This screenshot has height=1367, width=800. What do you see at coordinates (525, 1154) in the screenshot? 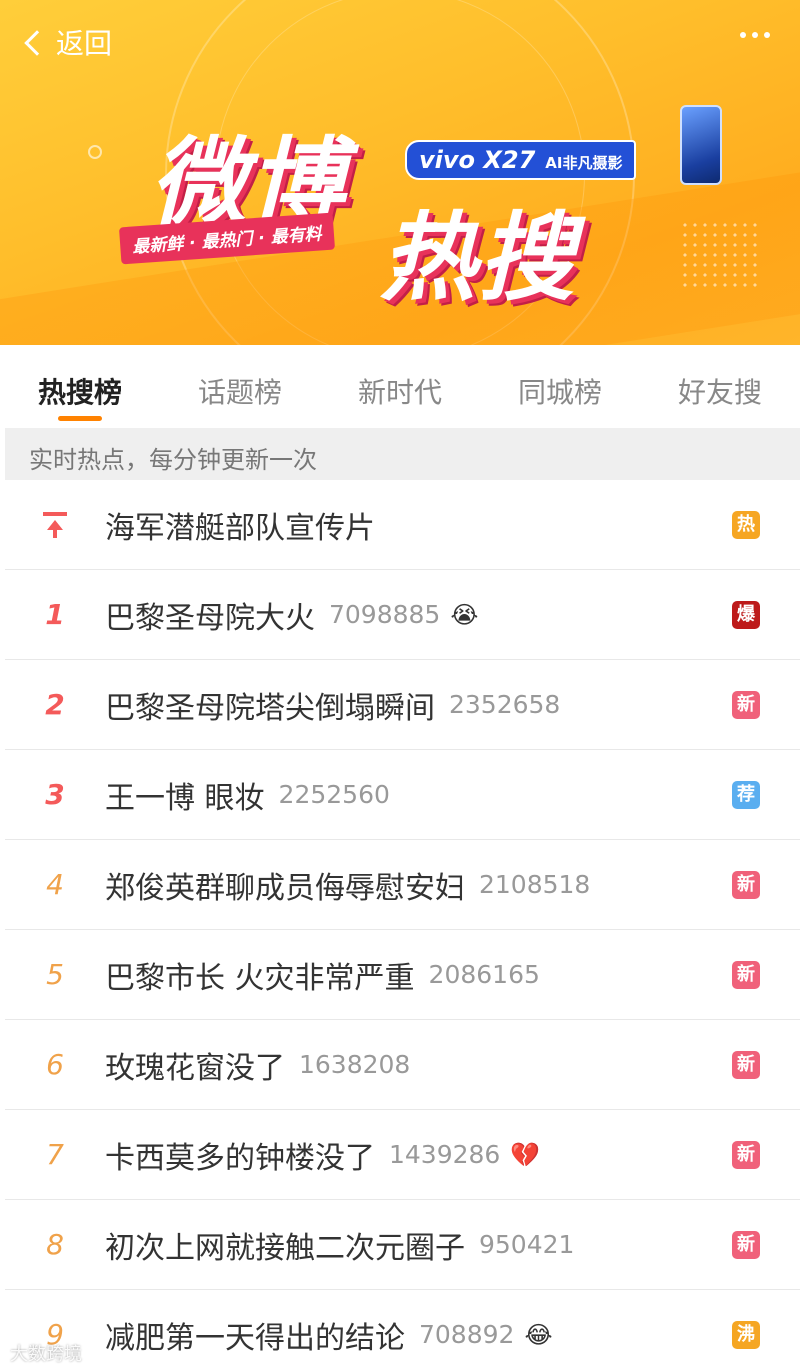
I see `broken-heart-icon: 💔` at bounding box center [525, 1154].